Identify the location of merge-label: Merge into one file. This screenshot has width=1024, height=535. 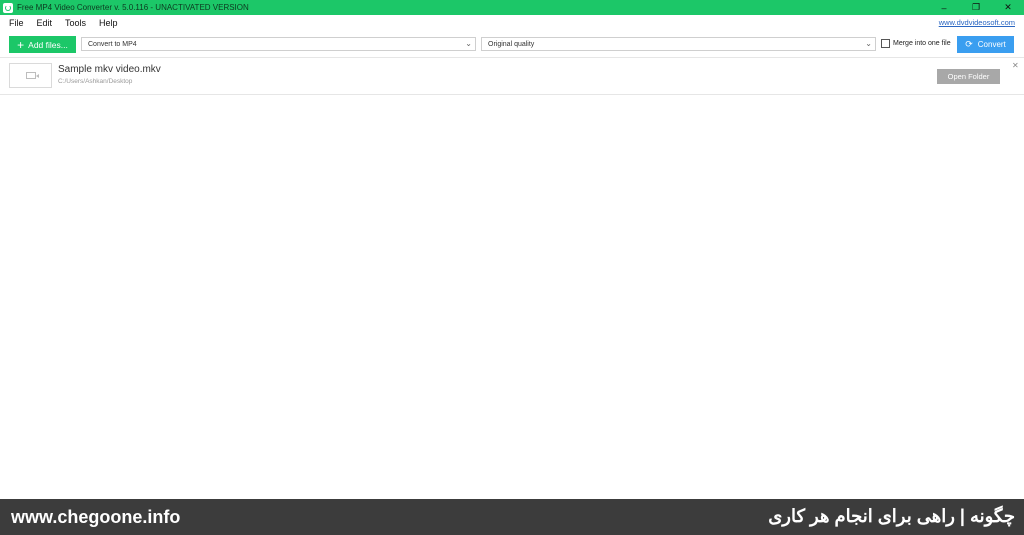
(922, 43).